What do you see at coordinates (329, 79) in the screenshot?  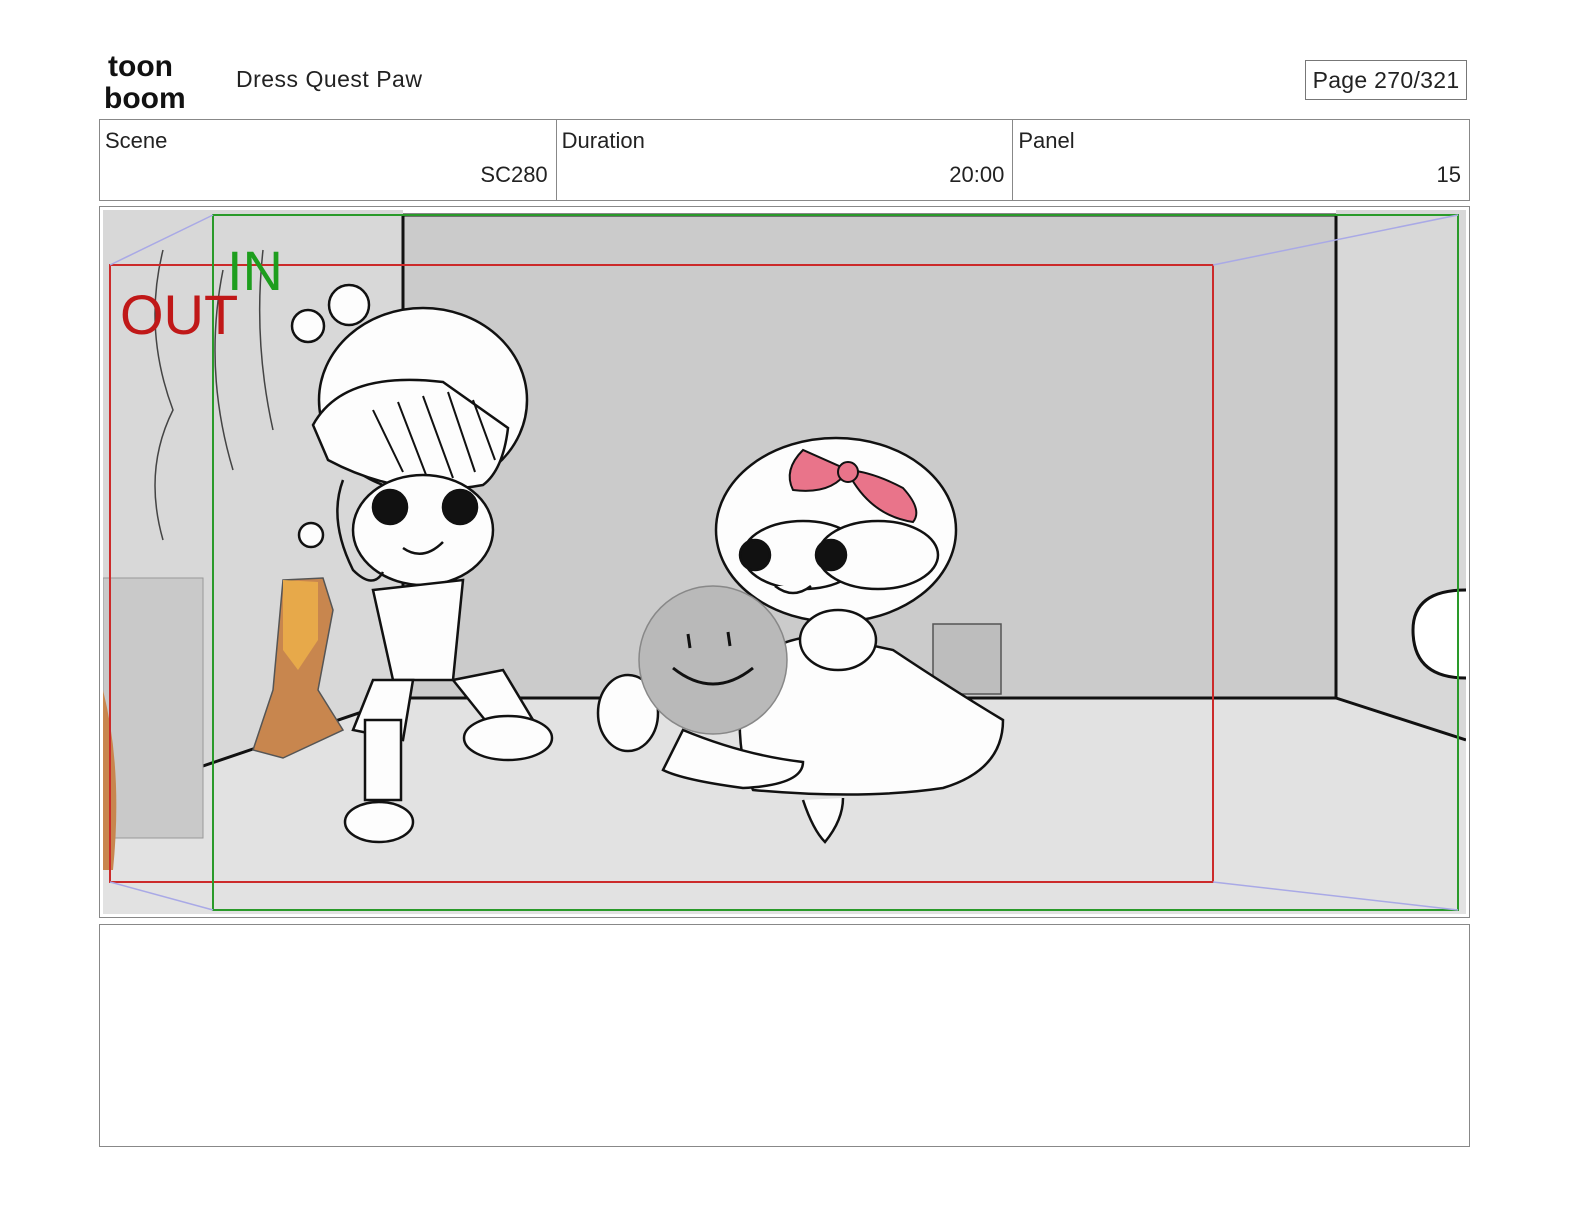 I see `project-title: Dress Quest Paw` at bounding box center [329, 79].